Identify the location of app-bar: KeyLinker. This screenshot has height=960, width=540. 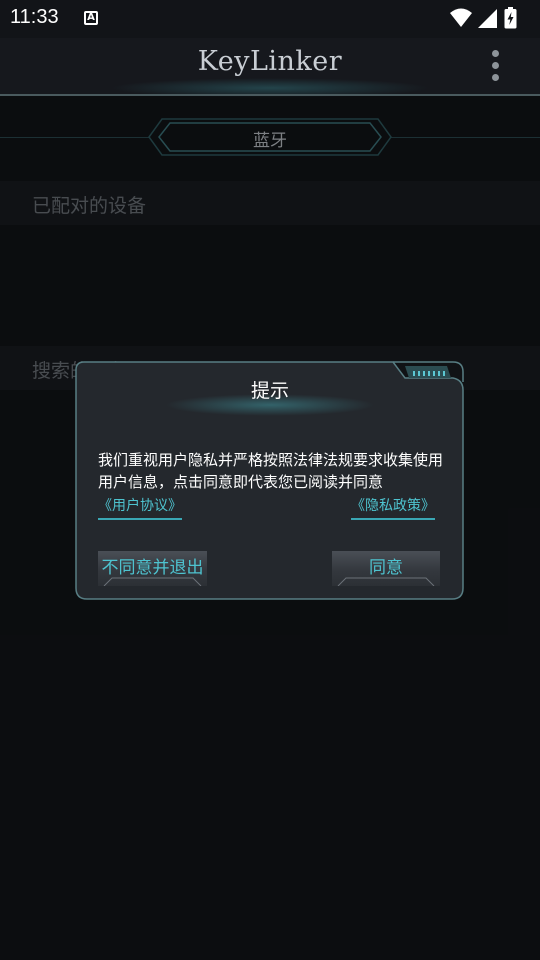
(270, 68).